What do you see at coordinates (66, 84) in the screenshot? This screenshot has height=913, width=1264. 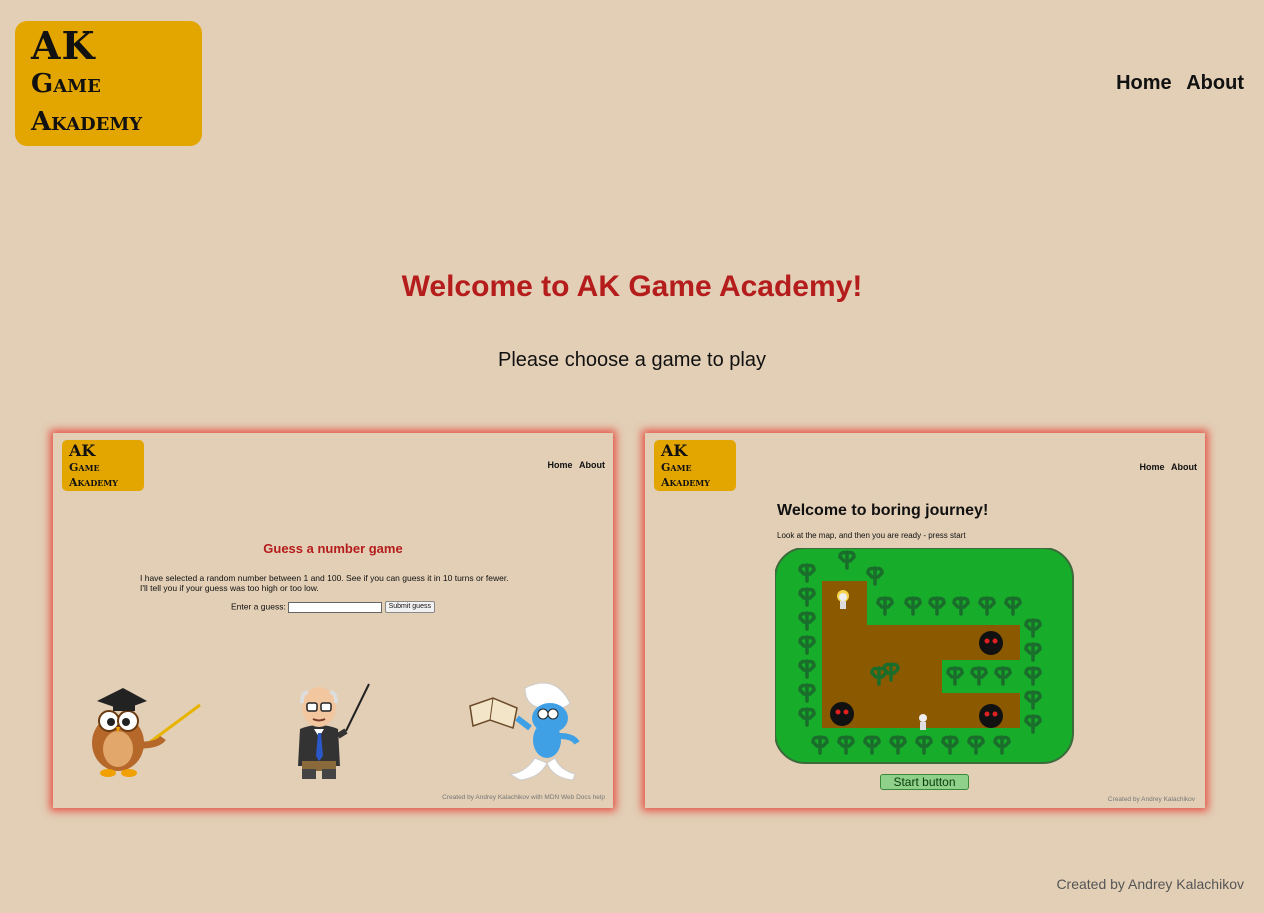 I see `logo-line-2: Game` at bounding box center [66, 84].